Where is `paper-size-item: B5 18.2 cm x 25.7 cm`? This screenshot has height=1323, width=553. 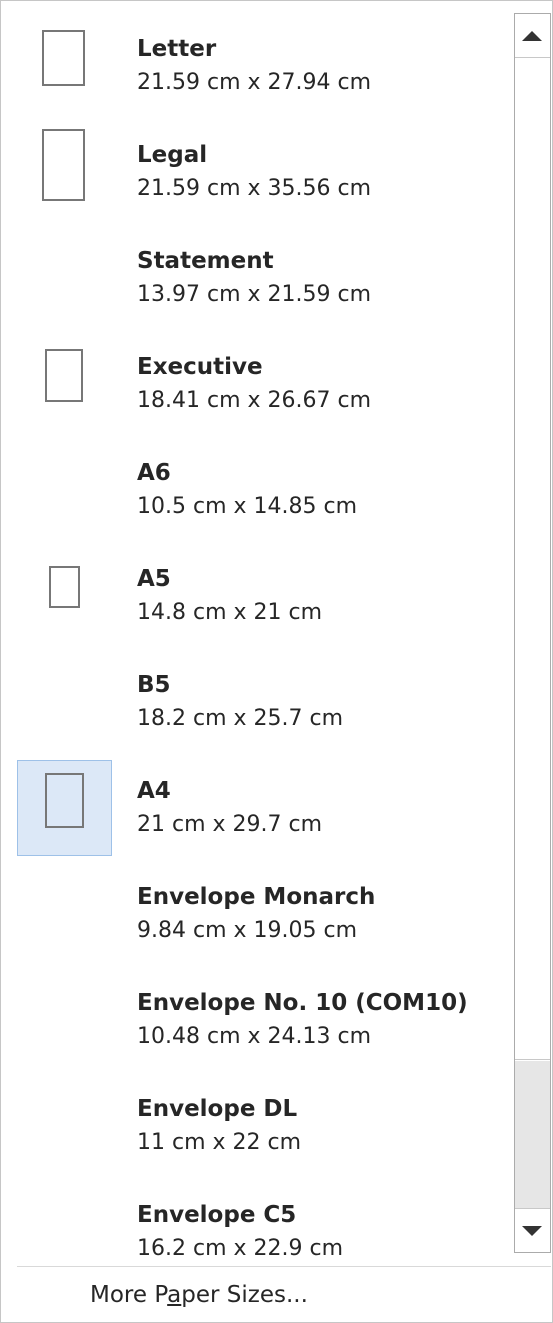
paper-size-item: B5 18.2 cm x 25.7 cm is located at coordinates (256, 707).